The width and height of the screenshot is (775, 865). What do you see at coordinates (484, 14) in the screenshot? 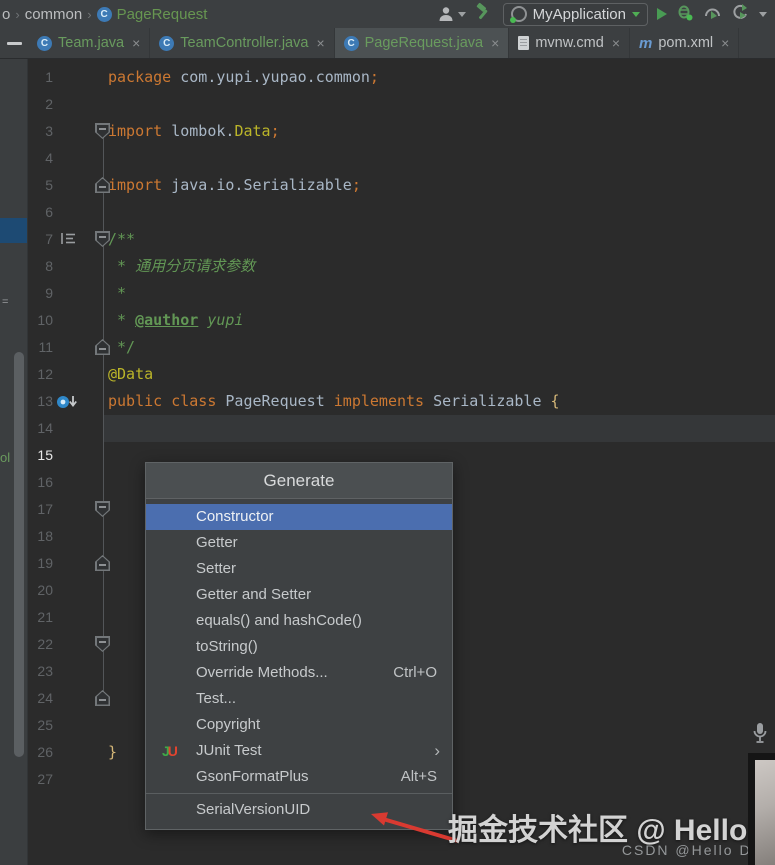
I see `build-hammer-icon` at bounding box center [484, 14].